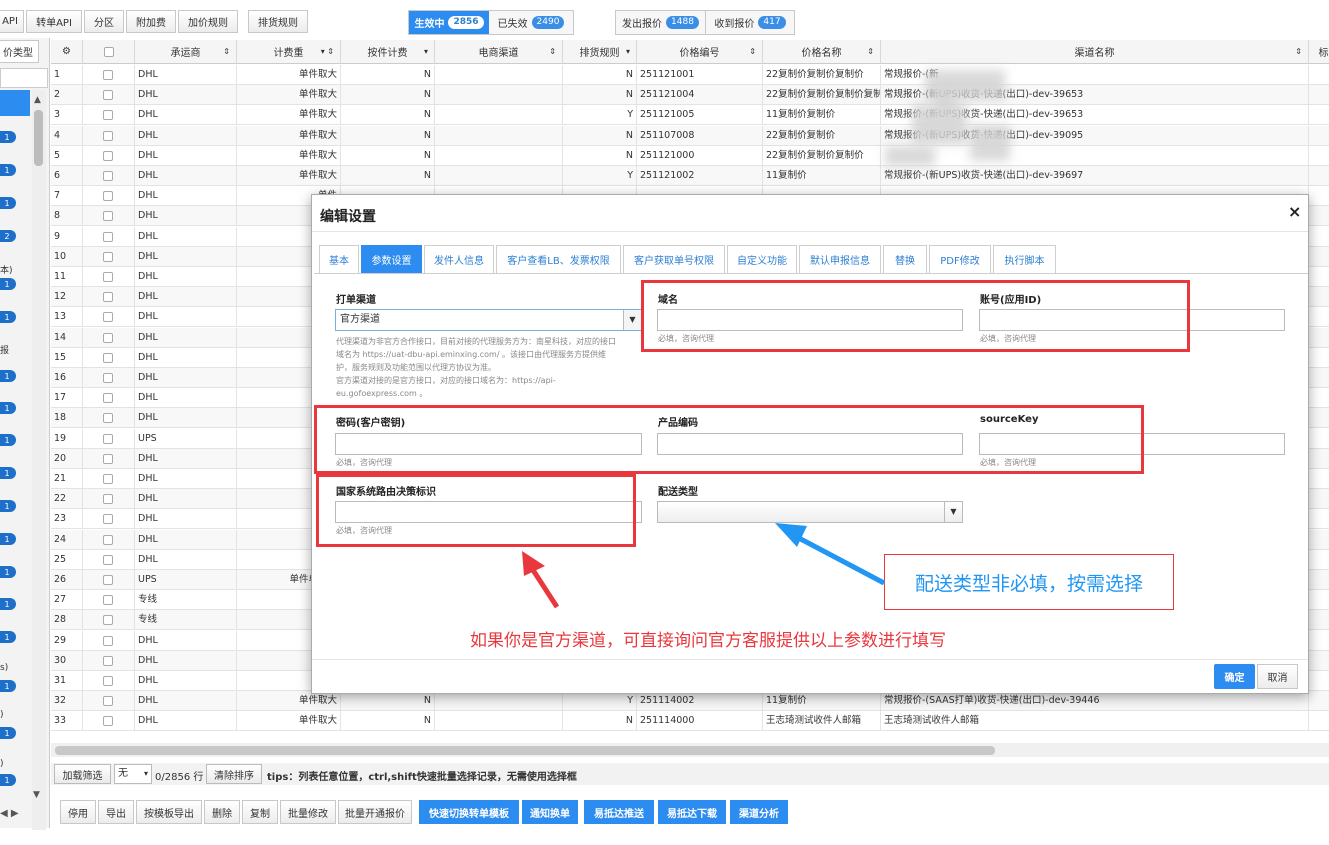 This screenshot has width=1329, height=845. I want to click on annotation-arrows, so click(704, 566).